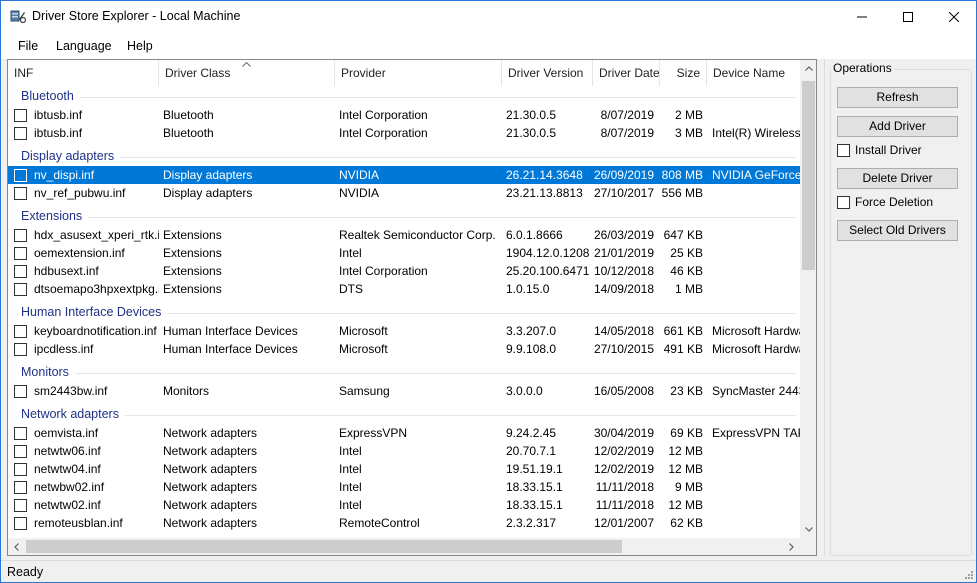 The image size is (977, 583). What do you see at coordinates (843, 150) in the screenshot?
I see `install-driver-checkbox-box` at bounding box center [843, 150].